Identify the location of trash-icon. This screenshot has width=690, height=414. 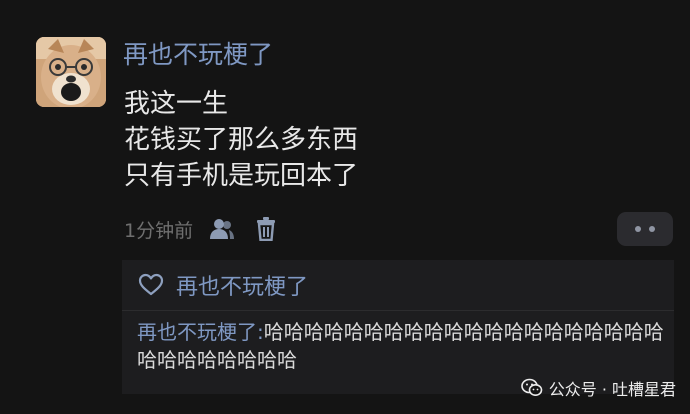
(266, 229).